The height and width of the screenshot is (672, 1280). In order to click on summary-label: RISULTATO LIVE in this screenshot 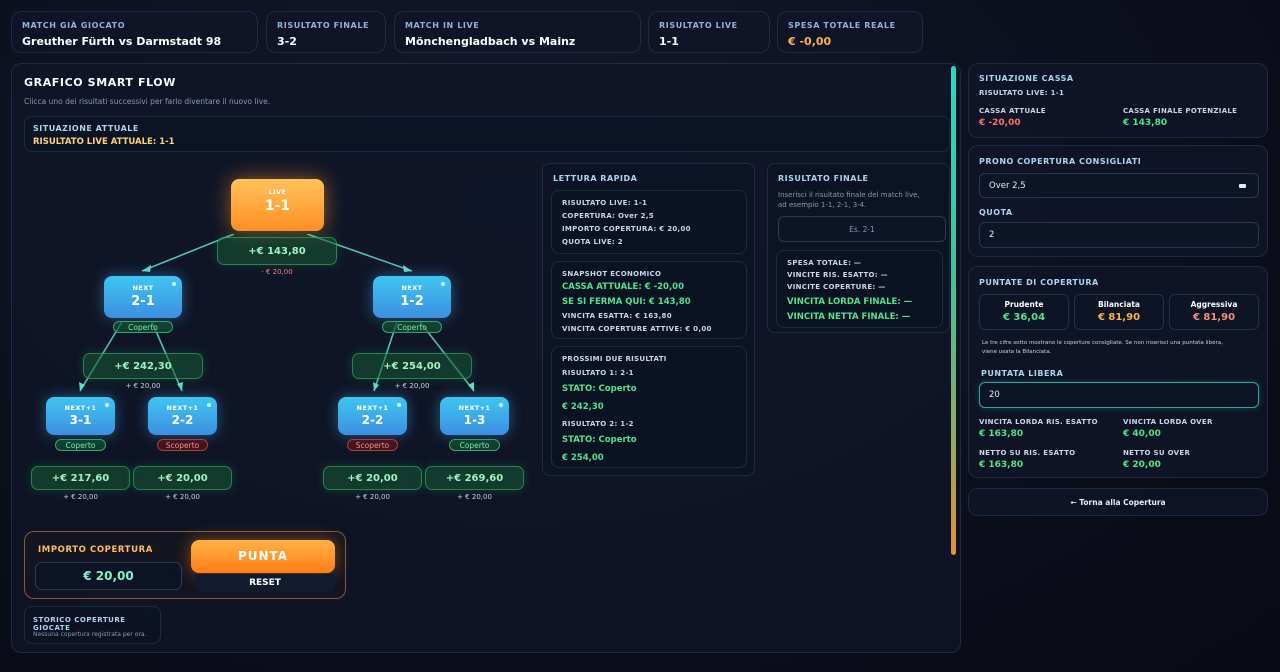, I will do `click(698, 25)`.